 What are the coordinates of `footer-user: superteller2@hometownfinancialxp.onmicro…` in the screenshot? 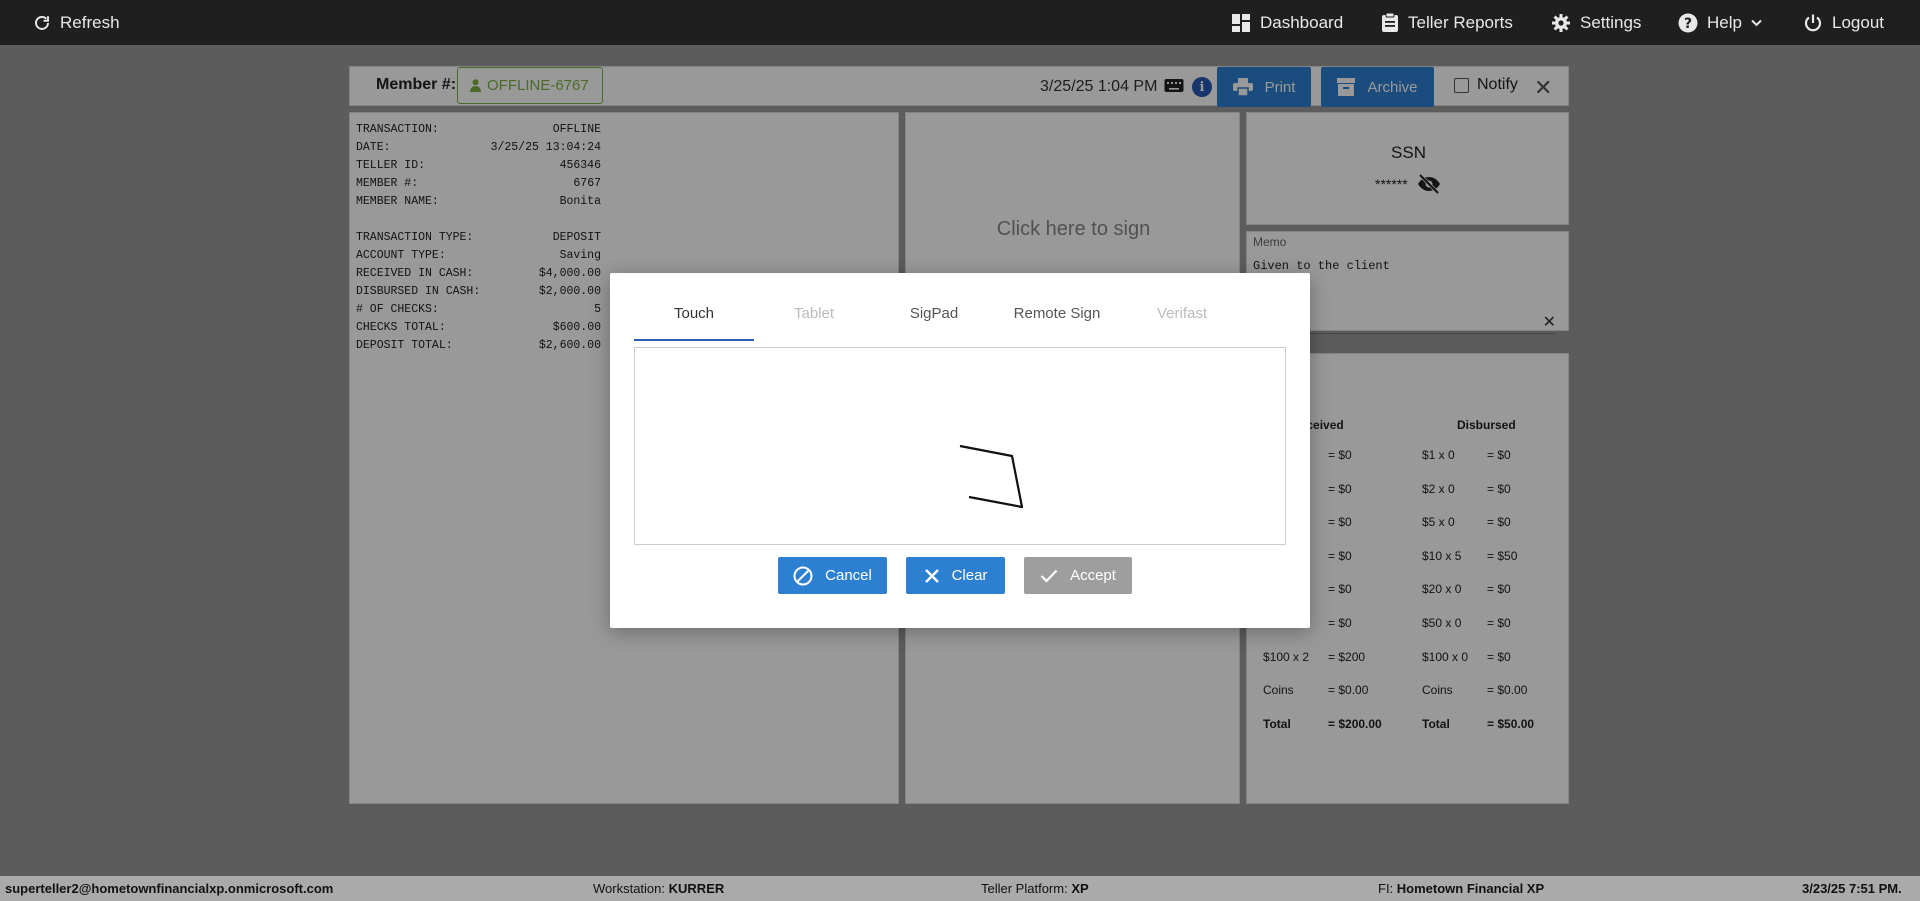 It's located at (169, 888).